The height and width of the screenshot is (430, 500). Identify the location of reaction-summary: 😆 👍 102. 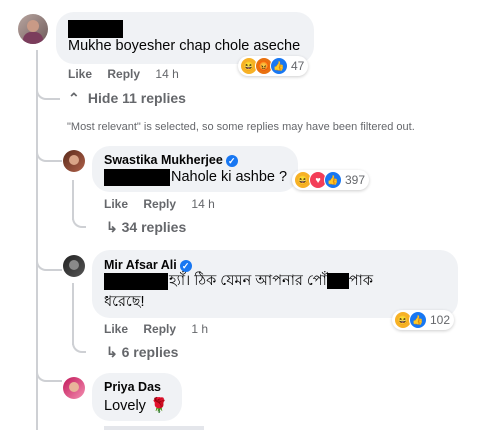
(423, 320).